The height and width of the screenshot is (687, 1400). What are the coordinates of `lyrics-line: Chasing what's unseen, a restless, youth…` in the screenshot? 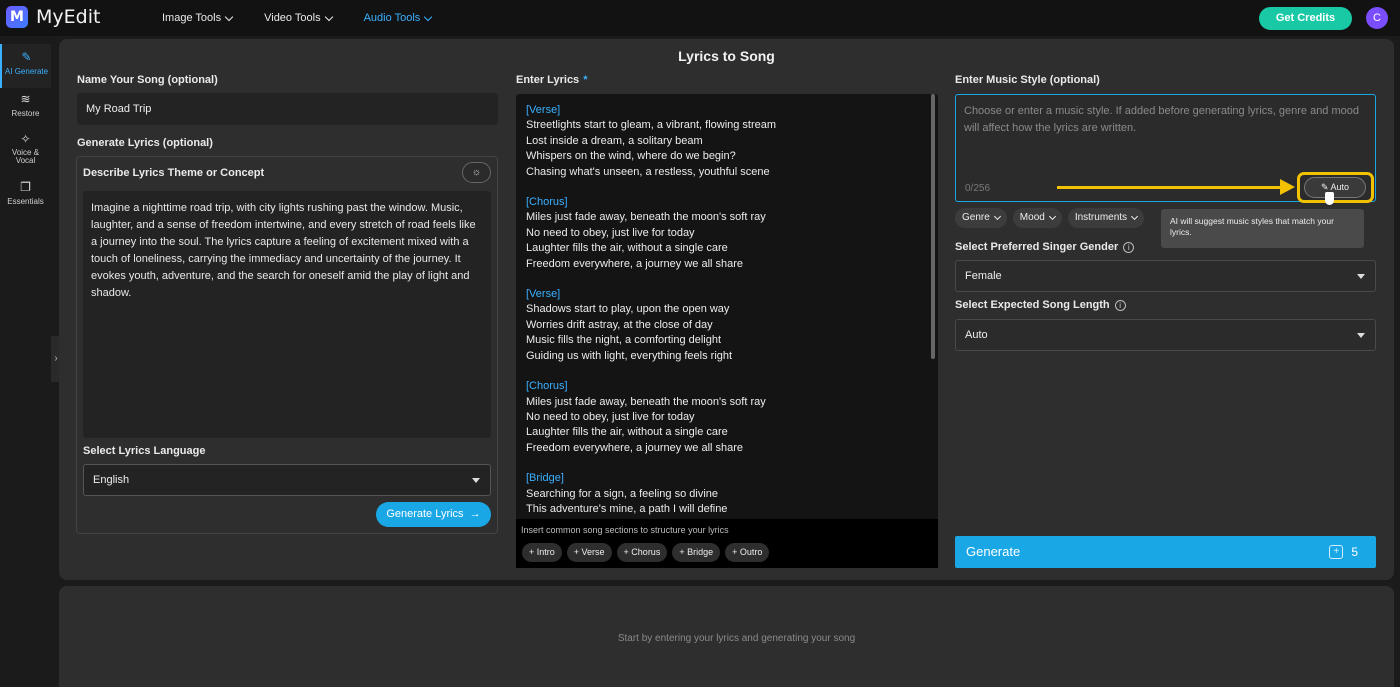 It's located at (648, 171).